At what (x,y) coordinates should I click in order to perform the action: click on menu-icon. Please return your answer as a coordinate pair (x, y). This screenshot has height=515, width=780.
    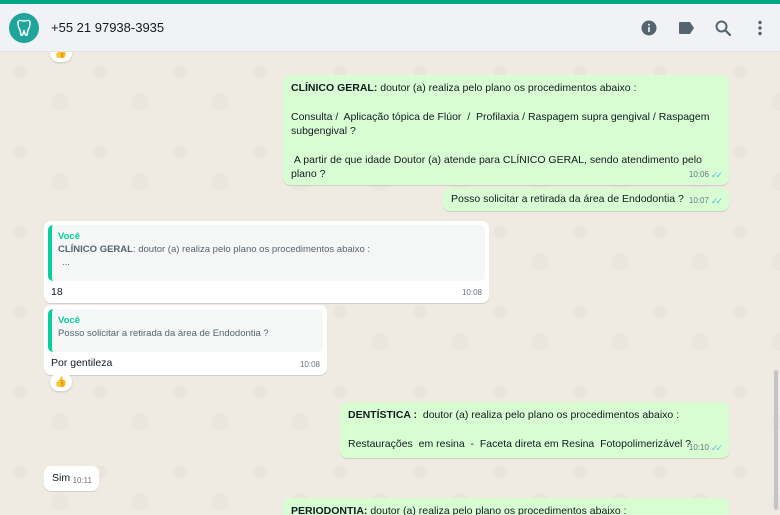
    Looking at the image, I should click on (760, 28).